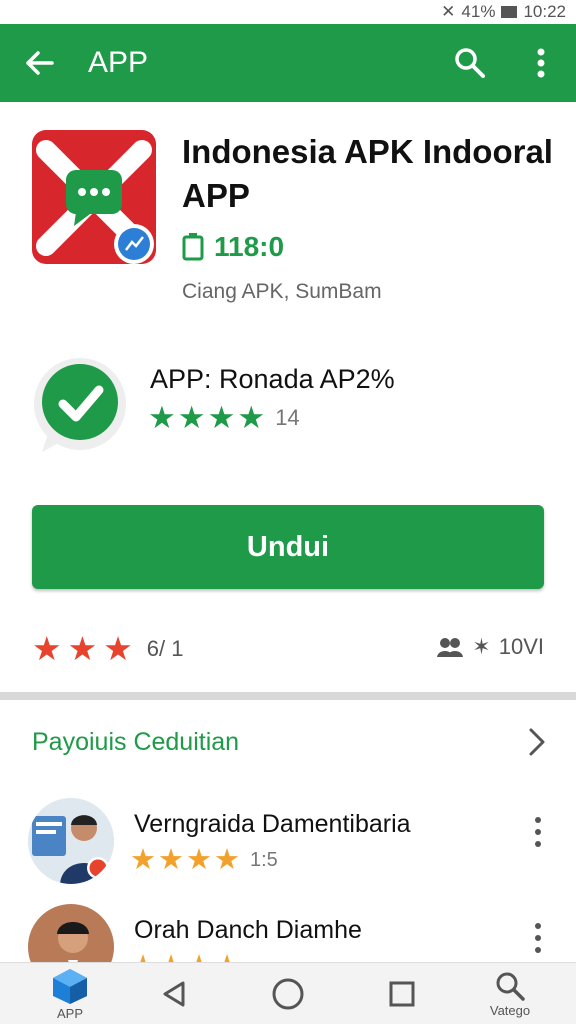 This screenshot has width=576, height=1024. What do you see at coordinates (248, 930) in the screenshot?
I see `list-item-title: Orah Danch Diamhe` at bounding box center [248, 930].